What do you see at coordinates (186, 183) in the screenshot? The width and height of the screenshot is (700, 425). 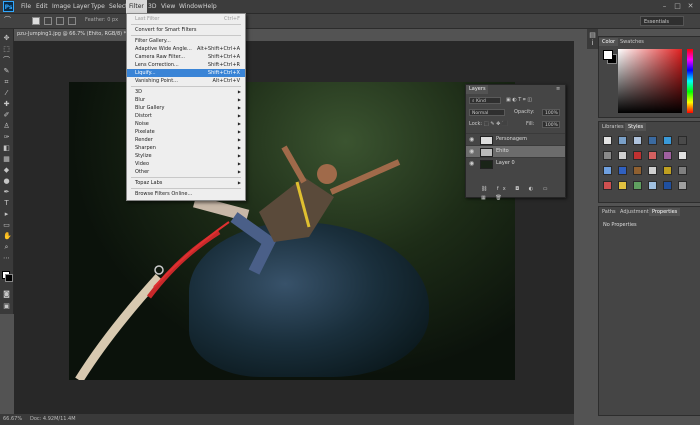 I see `menu-item-topaz-labs: Topaz Labs ▶` at bounding box center [186, 183].